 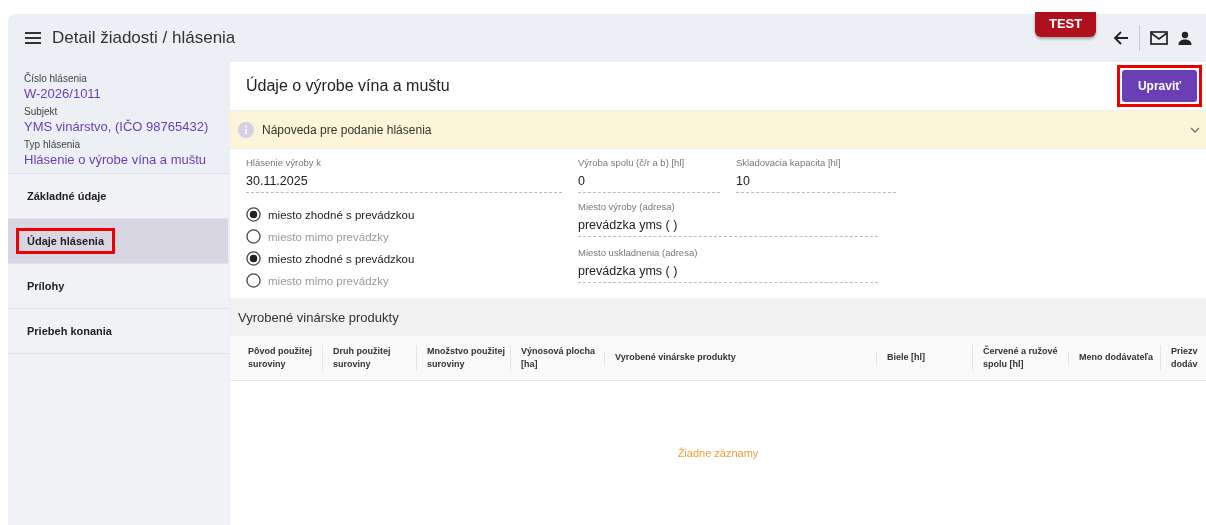 I want to click on table-title: Vyrobené vinárske produkty, so click(x=718, y=317).